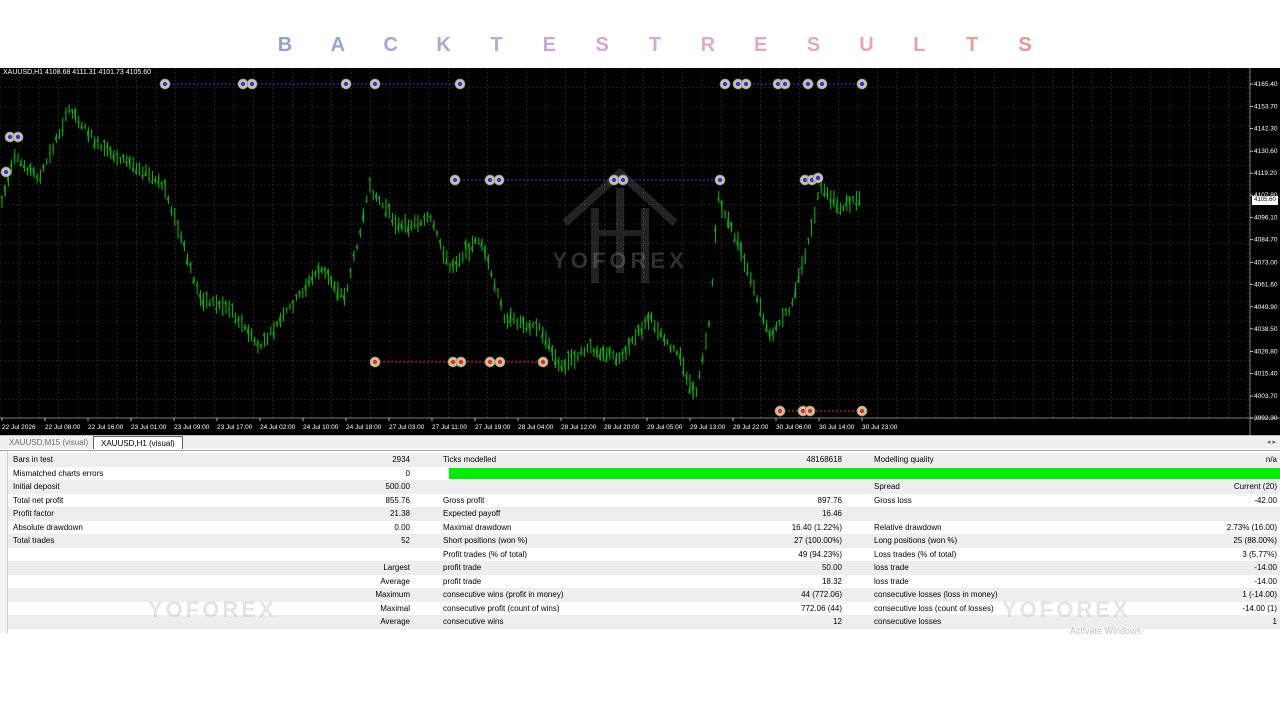 This screenshot has width=1280, height=720. Describe the element at coordinates (48, 527) in the screenshot. I see `stat-label: Absolute drawdown` at that location.